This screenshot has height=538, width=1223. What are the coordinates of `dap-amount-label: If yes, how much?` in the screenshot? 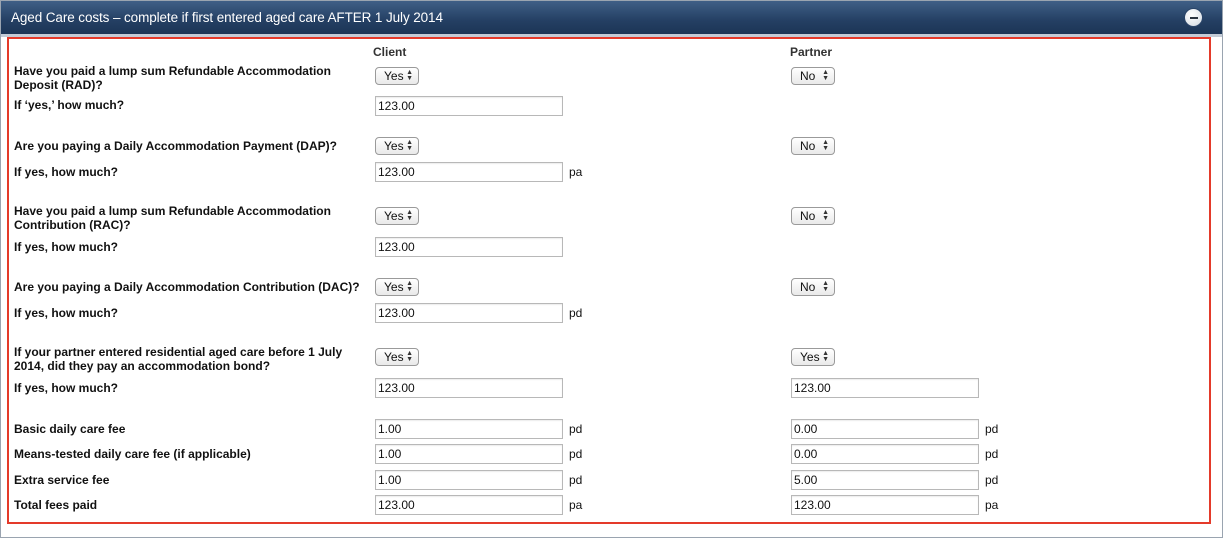 It's located at (66, 172).